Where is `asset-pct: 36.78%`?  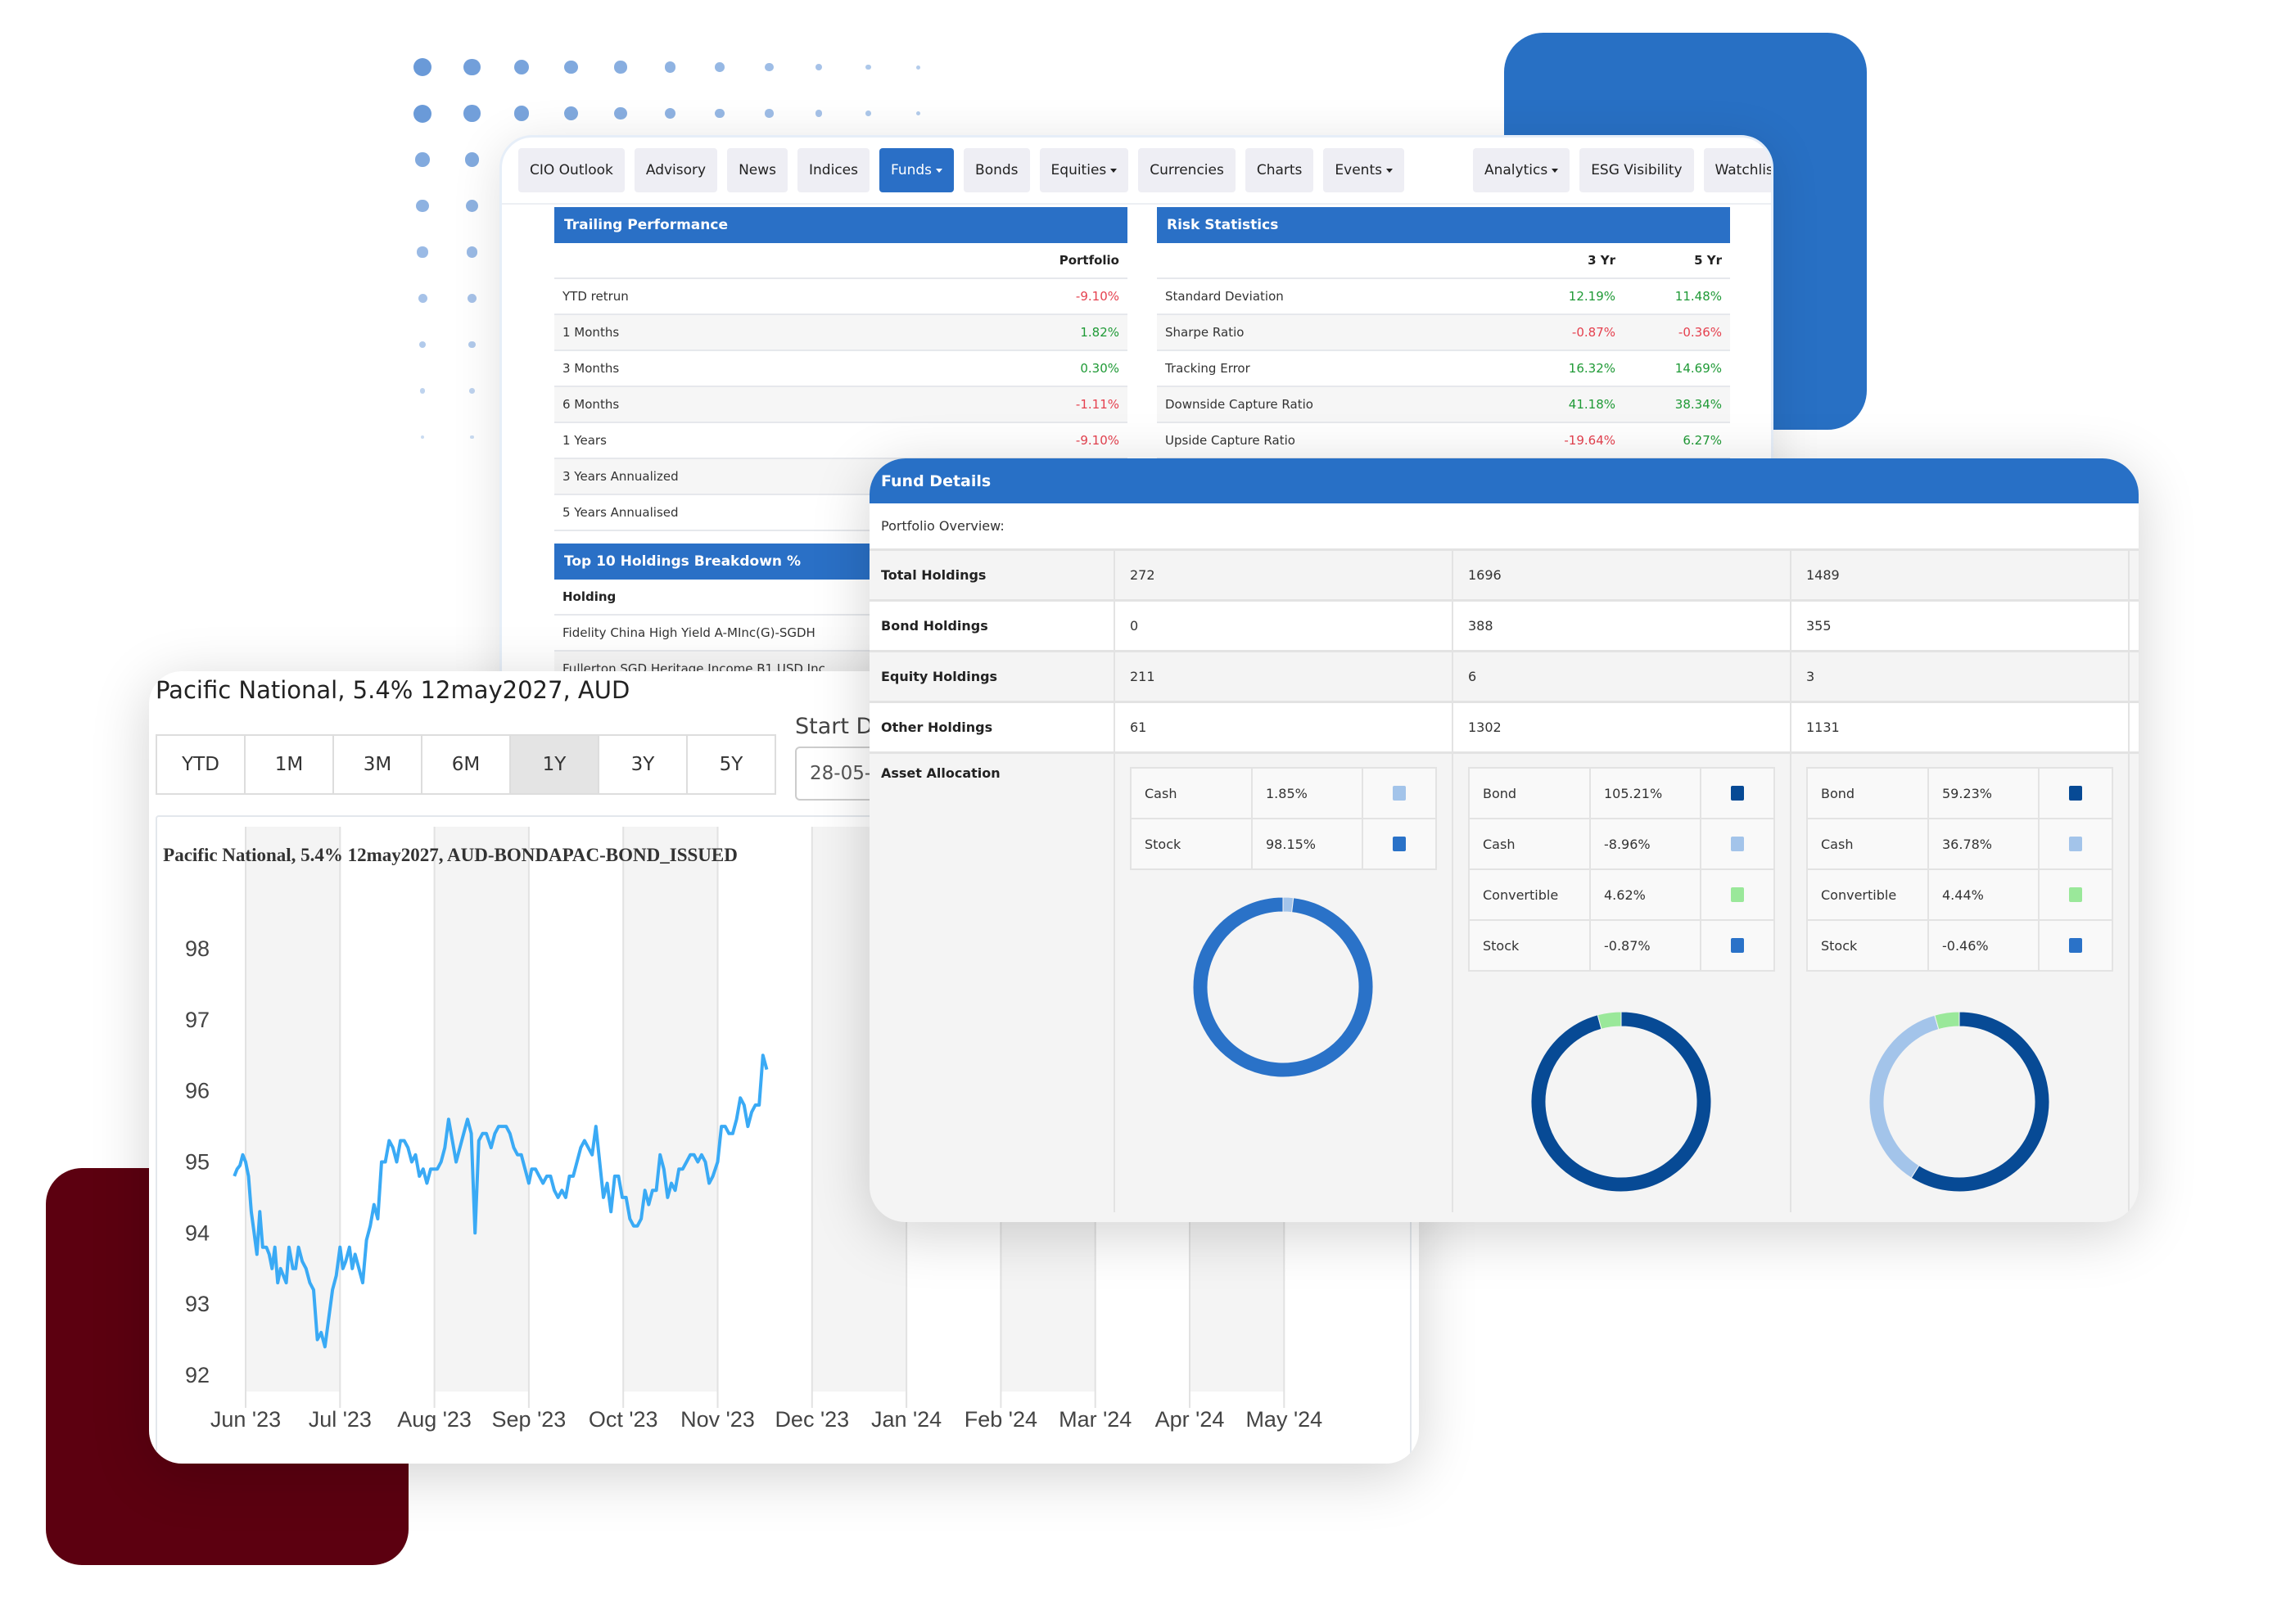
asset-pct: 36.78% is located at coordinates (1984, 844).